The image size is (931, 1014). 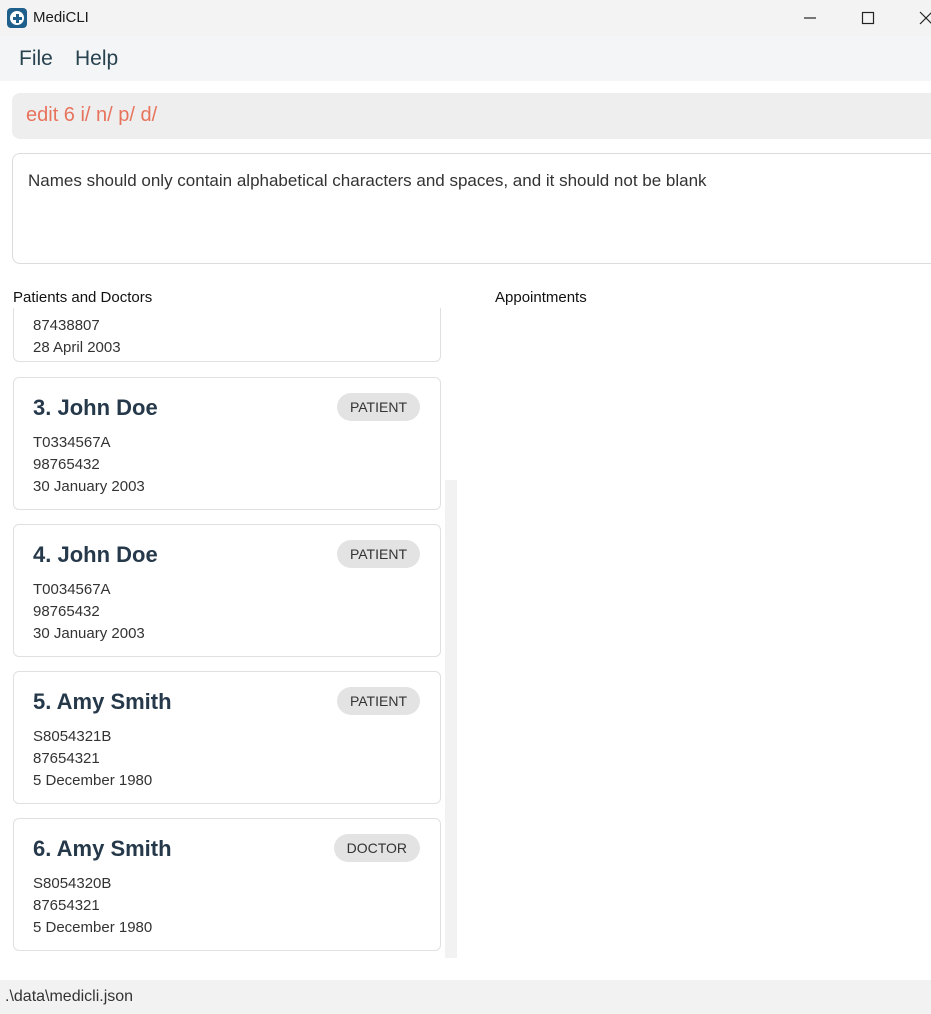 What do you see at coordinates (72, 883) in the screenshot?
I see `person-nric: S8054320B` at bounding box center [72, 883].